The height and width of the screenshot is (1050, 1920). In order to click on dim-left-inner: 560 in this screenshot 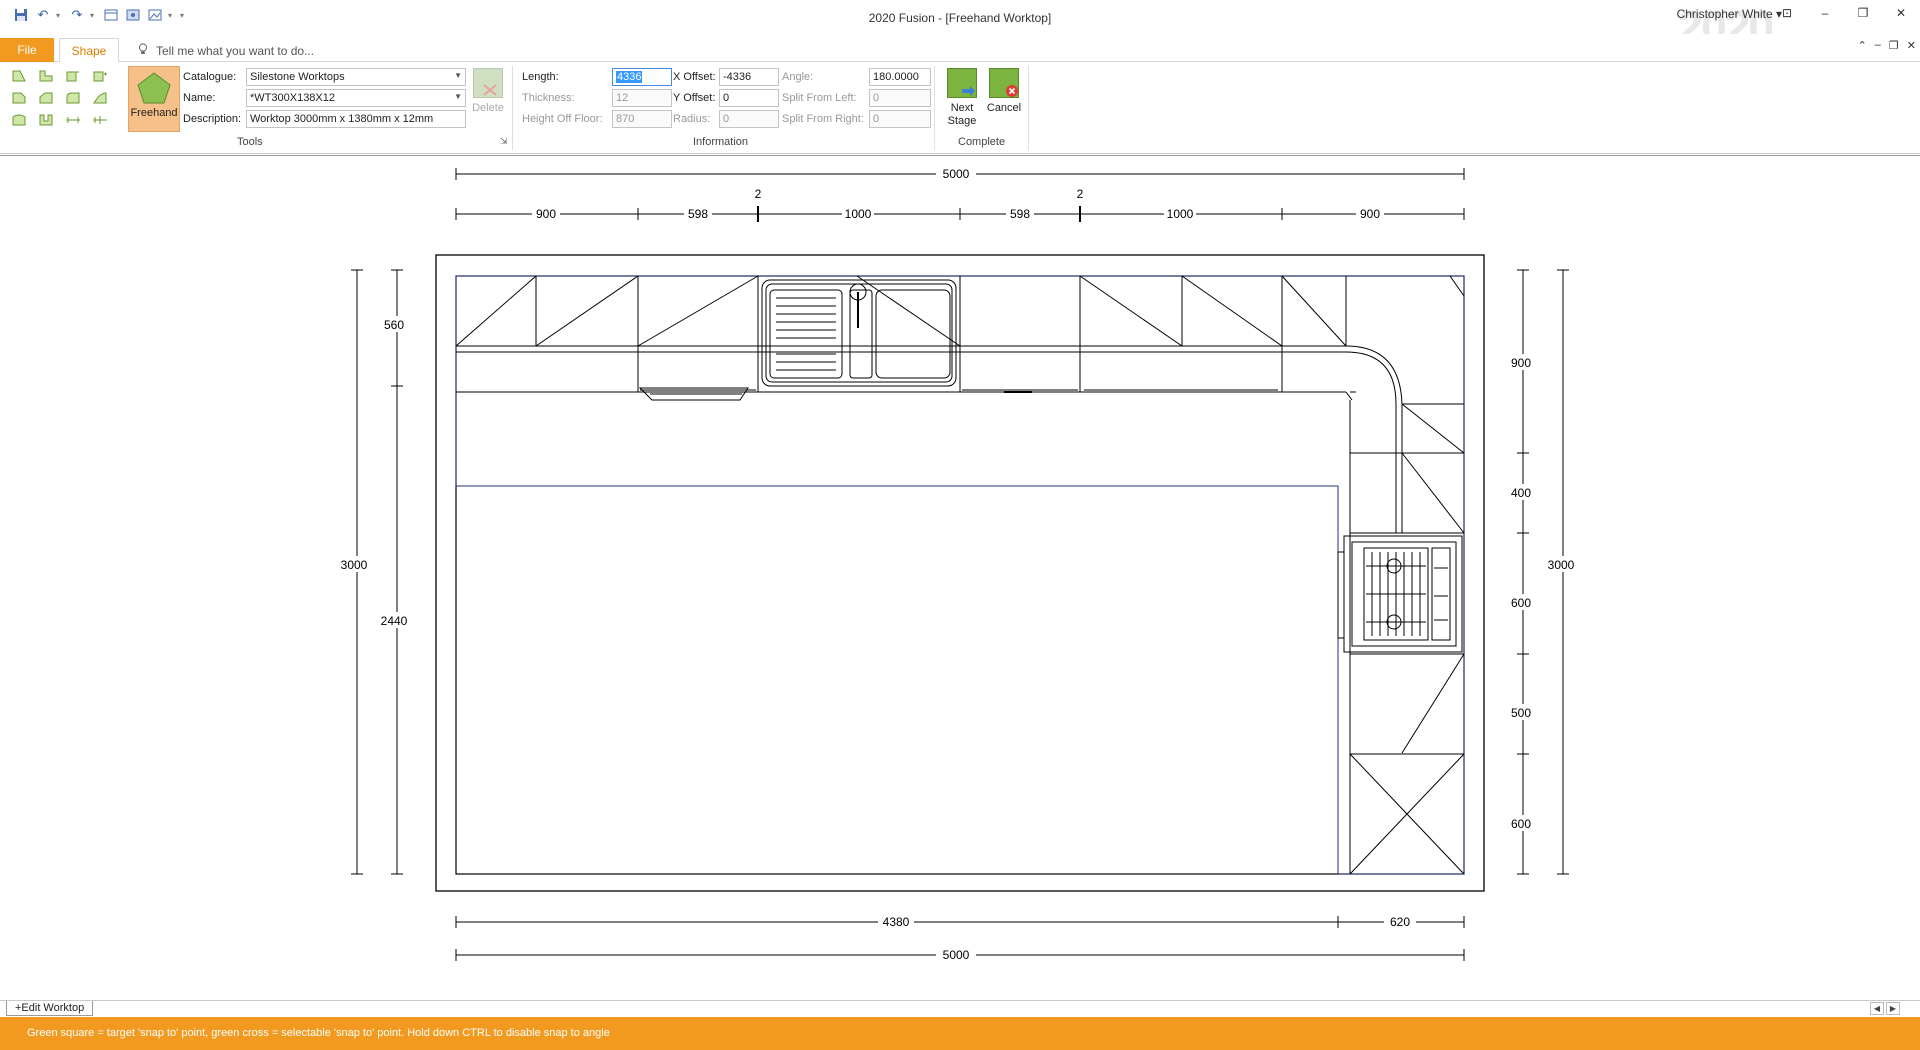, I will do `click(394, 325)`.